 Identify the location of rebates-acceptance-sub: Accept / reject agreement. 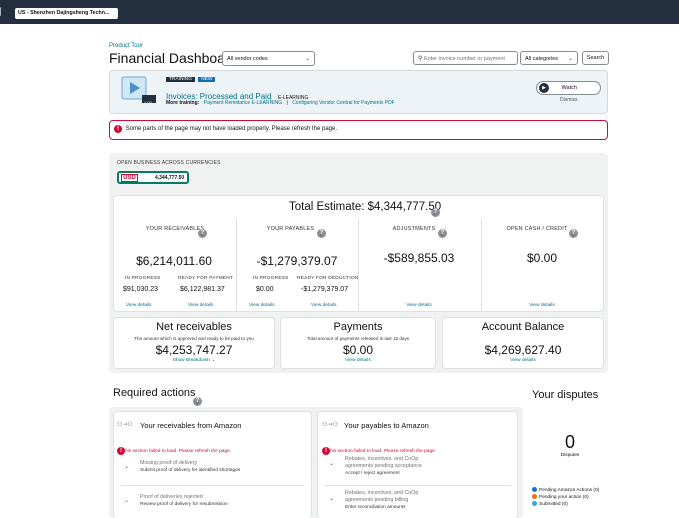
(372, 473).